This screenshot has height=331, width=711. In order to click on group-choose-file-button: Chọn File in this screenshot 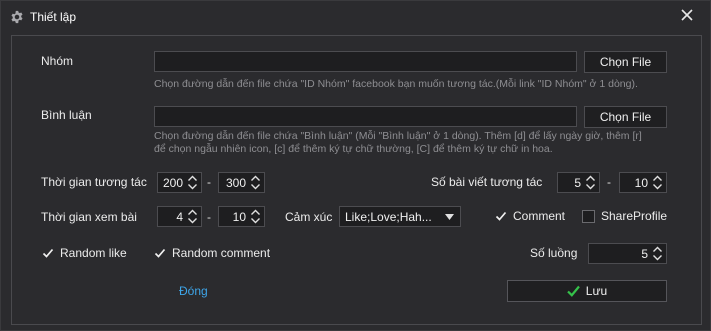, I will do `click(625, 62)`.